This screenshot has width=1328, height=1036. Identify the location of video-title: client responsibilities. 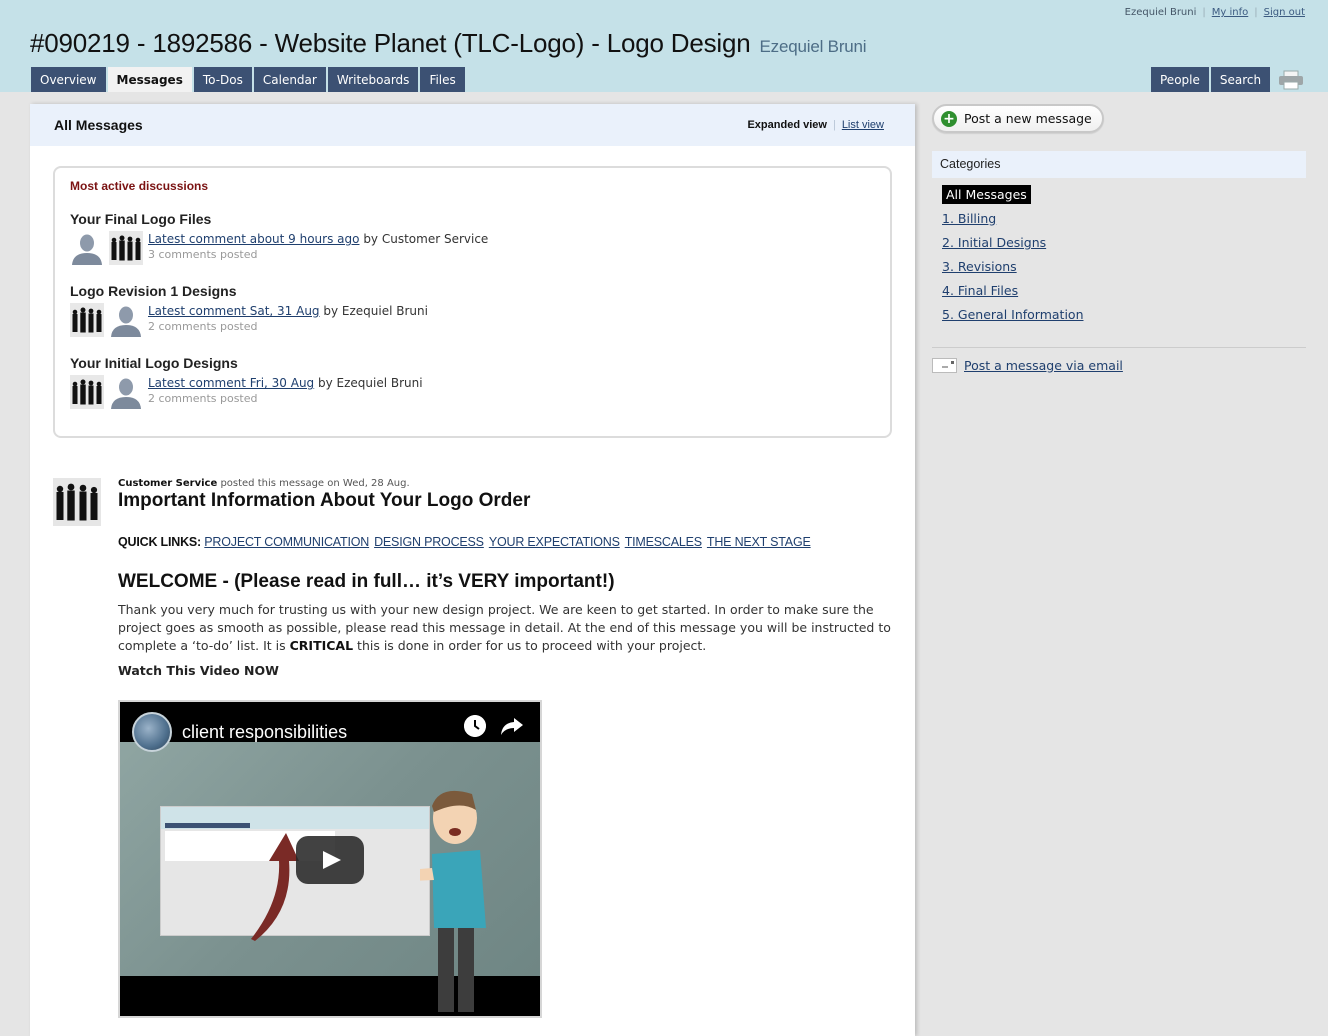
(264, 732).